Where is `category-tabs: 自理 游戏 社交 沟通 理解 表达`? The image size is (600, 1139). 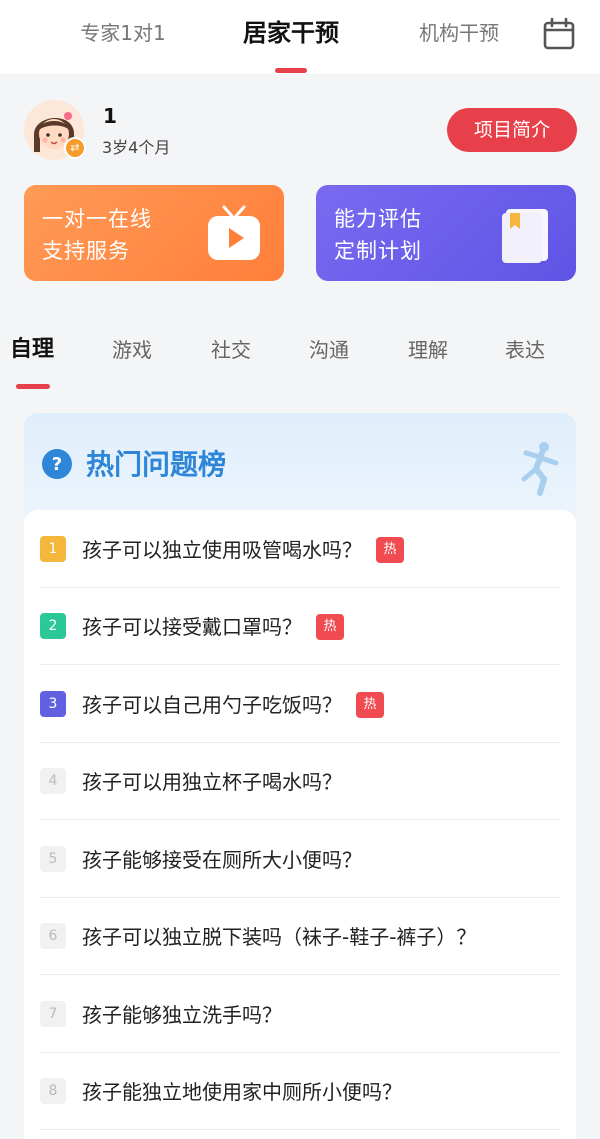 category-tabs: 自理 游戏 社交 沟通 理解 表达 is located at coordinates (300, 350).